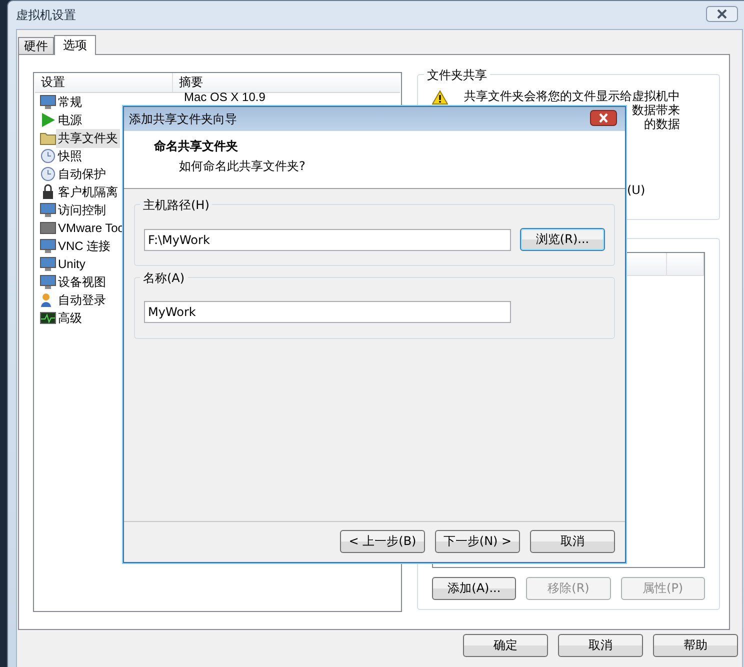 The image size is (744, 667). I want to click on play-icon, so click(48, 120).